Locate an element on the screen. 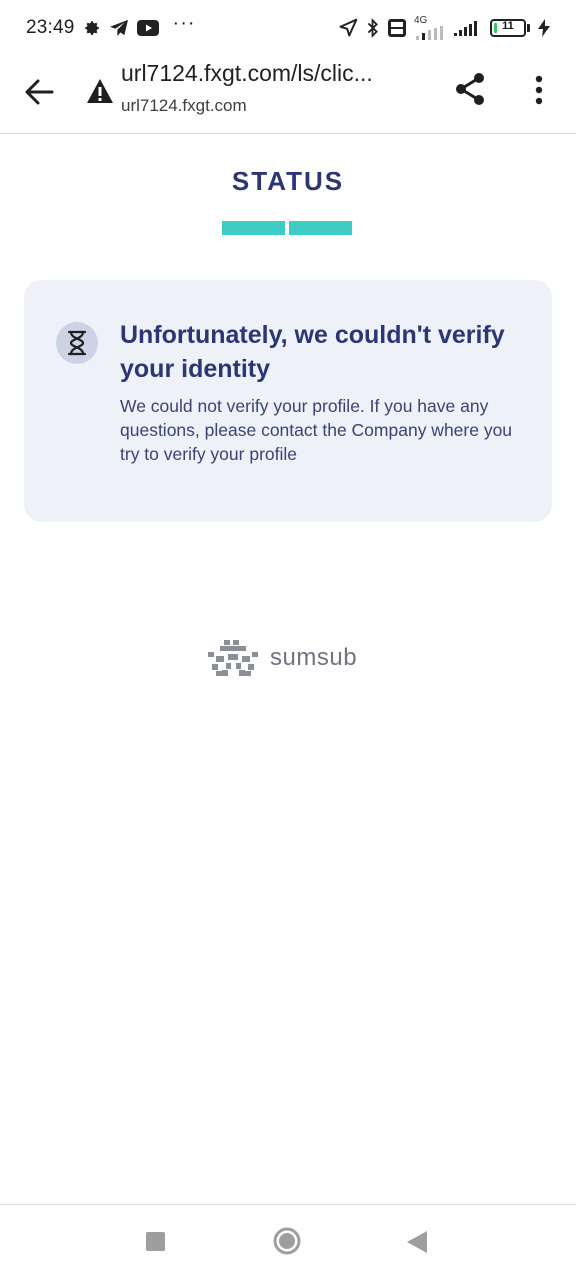 The width and height of the screenshot is (576, 1280). share-icon is located at coordinates (471, 89).